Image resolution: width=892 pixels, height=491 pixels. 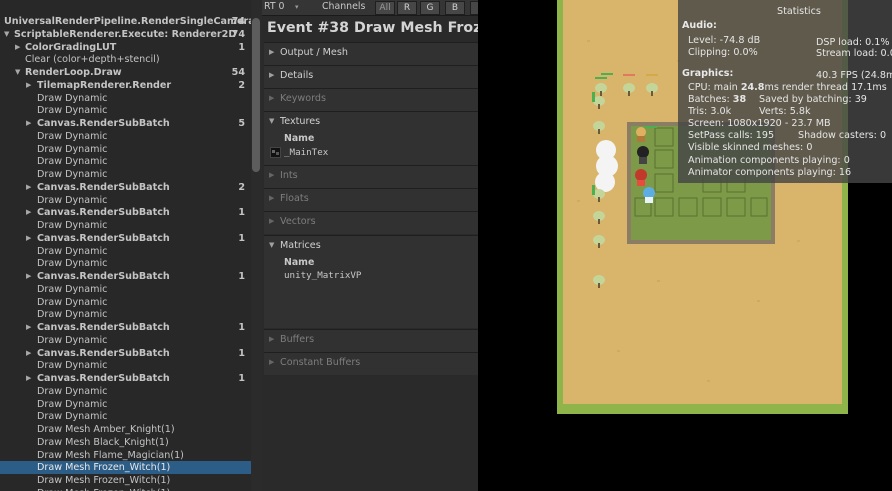 I want to click on section-textures: ▼ Textures Name _MainTex, so click(x=371, y=138).